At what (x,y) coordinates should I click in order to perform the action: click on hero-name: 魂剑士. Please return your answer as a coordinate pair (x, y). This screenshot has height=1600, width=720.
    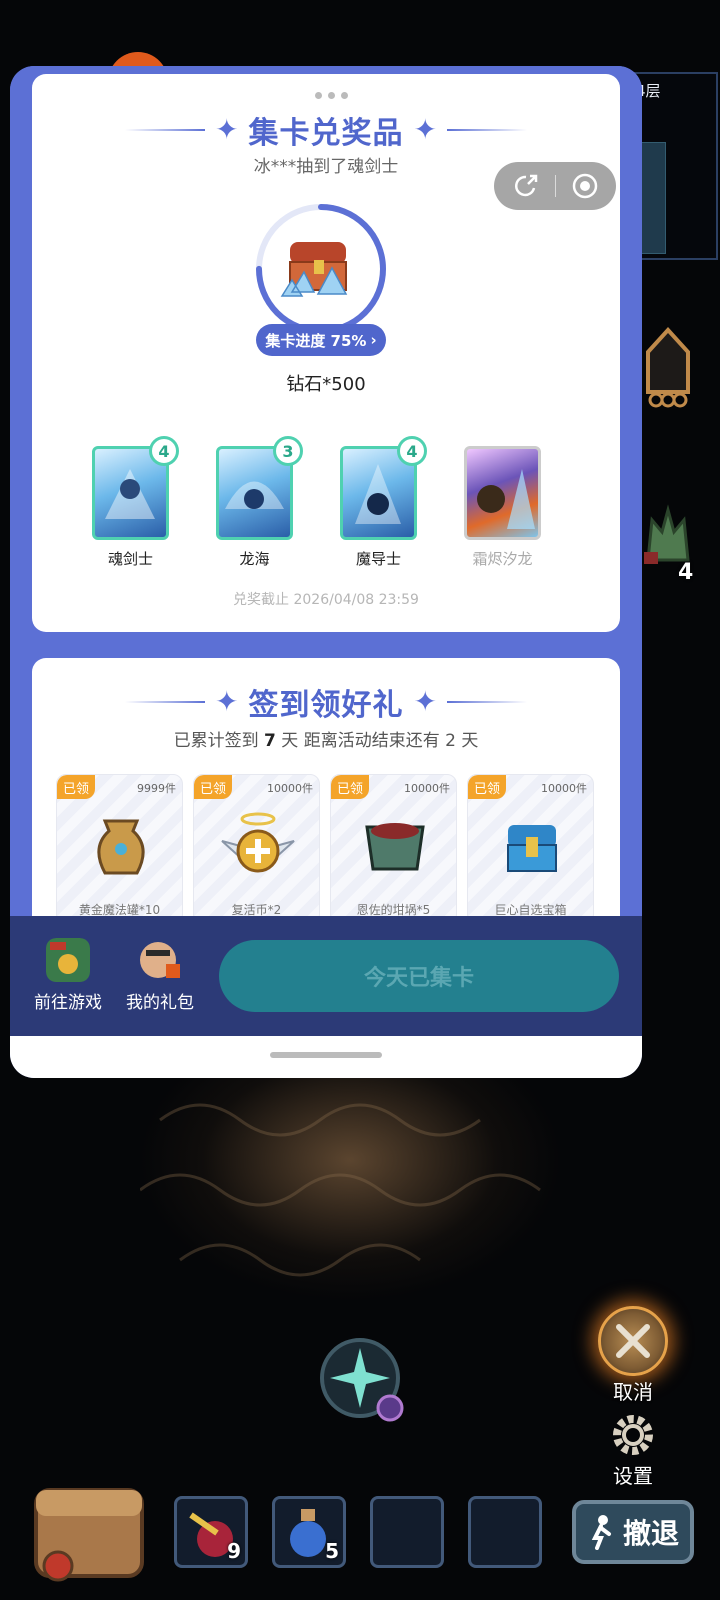
    Looking at the image, I should click on (130, 559).